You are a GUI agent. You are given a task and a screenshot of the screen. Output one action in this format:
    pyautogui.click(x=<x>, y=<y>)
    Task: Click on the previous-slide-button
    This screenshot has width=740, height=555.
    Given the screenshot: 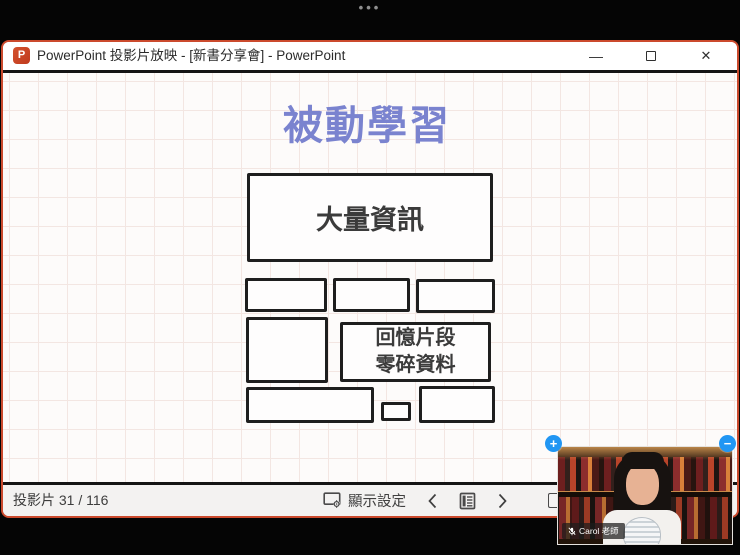 What is the action you would take?
    pyautogui.click(x=432, y=500)
    